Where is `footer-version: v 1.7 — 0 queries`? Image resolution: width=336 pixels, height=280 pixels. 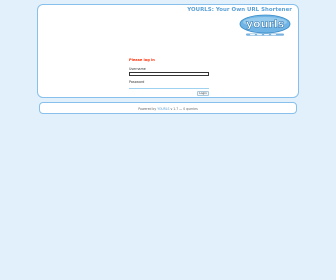 footer-version: v 1.7 — 0 queries is located at coordinates (184, 108).